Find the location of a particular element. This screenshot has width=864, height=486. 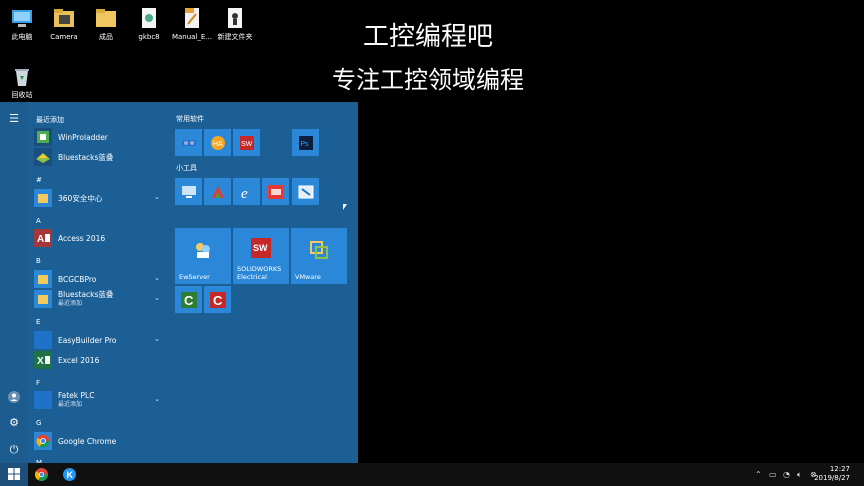

section-letter: B is located at coordinates (38, 261).